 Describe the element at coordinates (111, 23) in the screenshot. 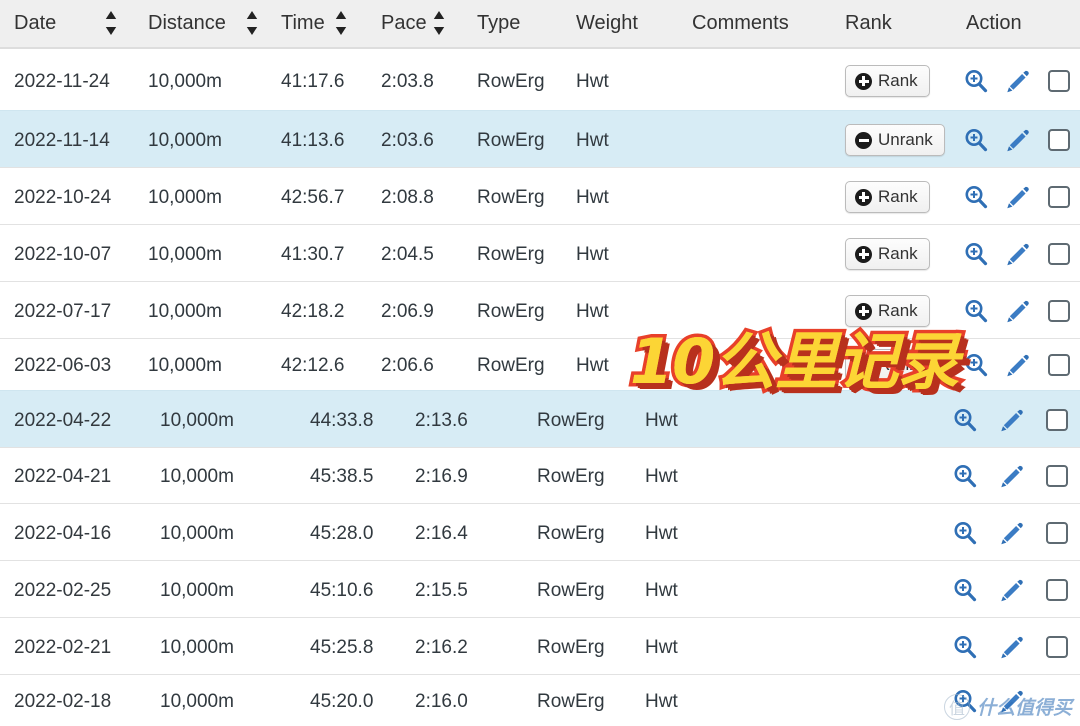

I see `sort-updown-icon-date` at that location.